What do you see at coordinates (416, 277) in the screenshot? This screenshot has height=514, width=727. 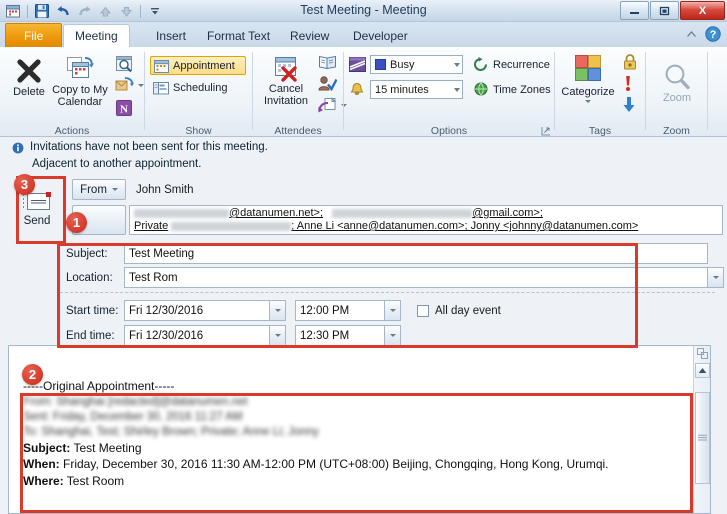 I see `location-input: Test Rom` at bounding box center [416, 277].